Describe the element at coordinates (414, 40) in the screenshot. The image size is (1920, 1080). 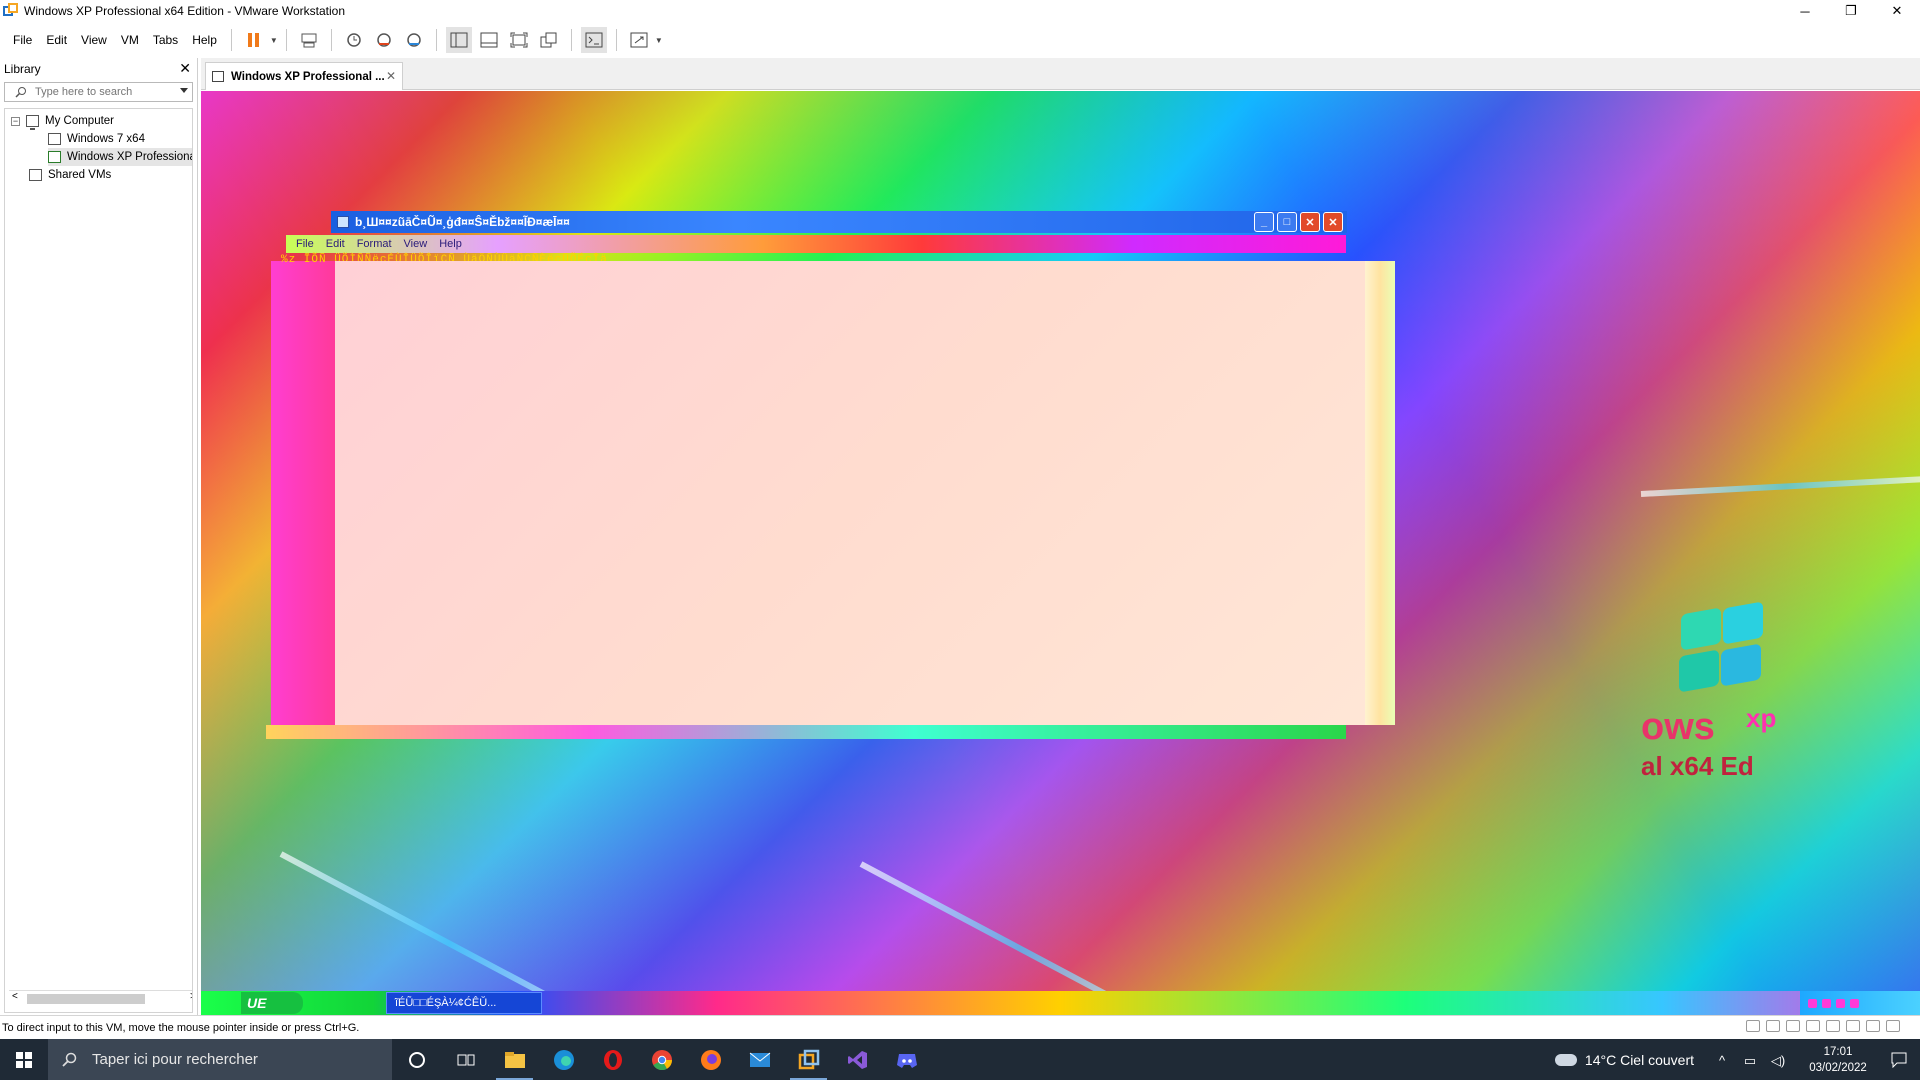
I see `snapshot-manager-icon` at that location.